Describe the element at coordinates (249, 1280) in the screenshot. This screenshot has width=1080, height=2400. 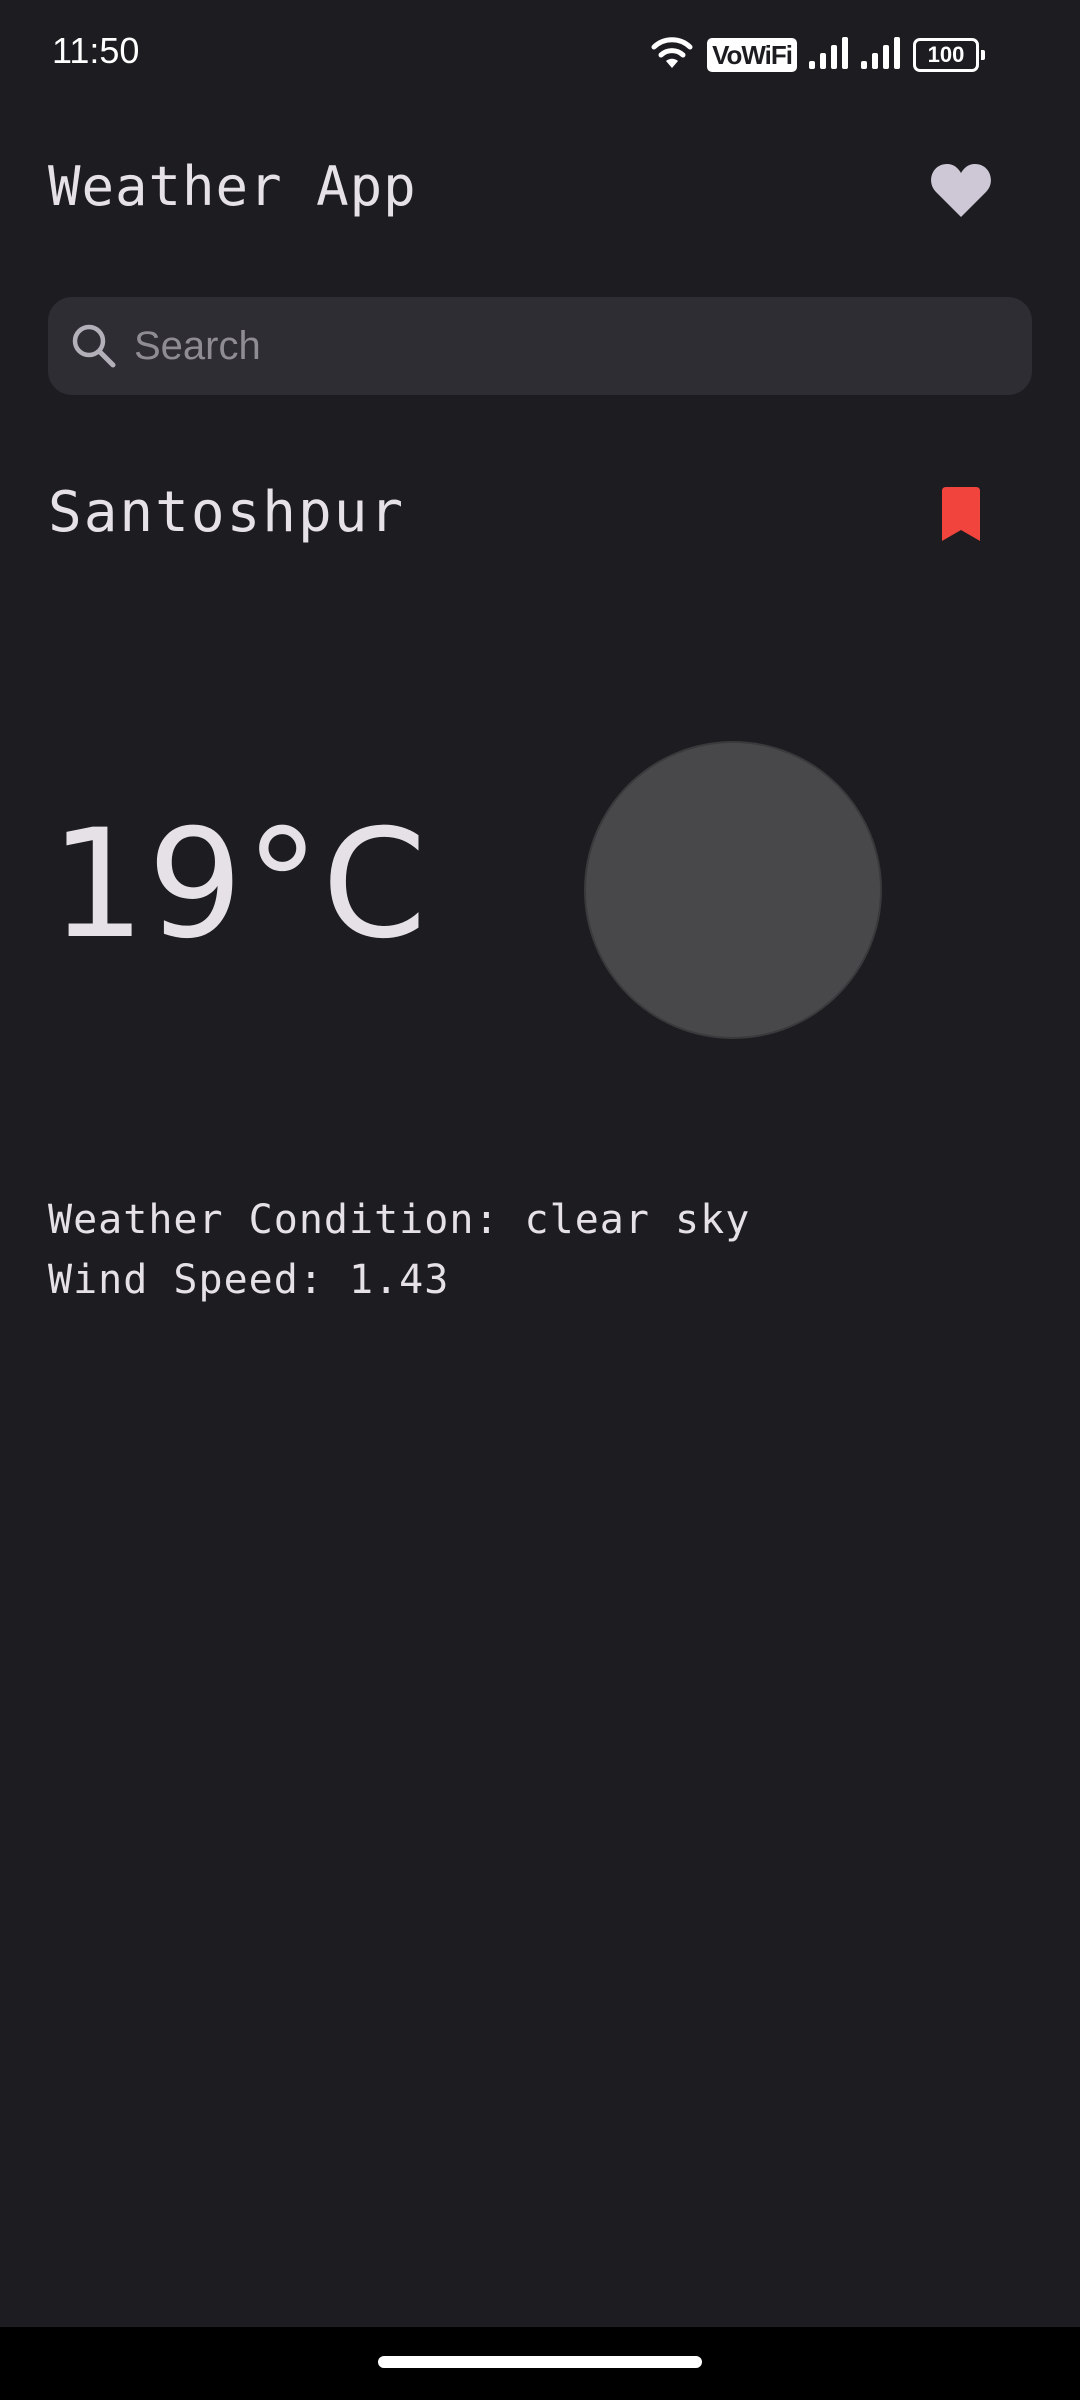
I see `wind-speed-text: Wind Speed: 1.43` at that location.